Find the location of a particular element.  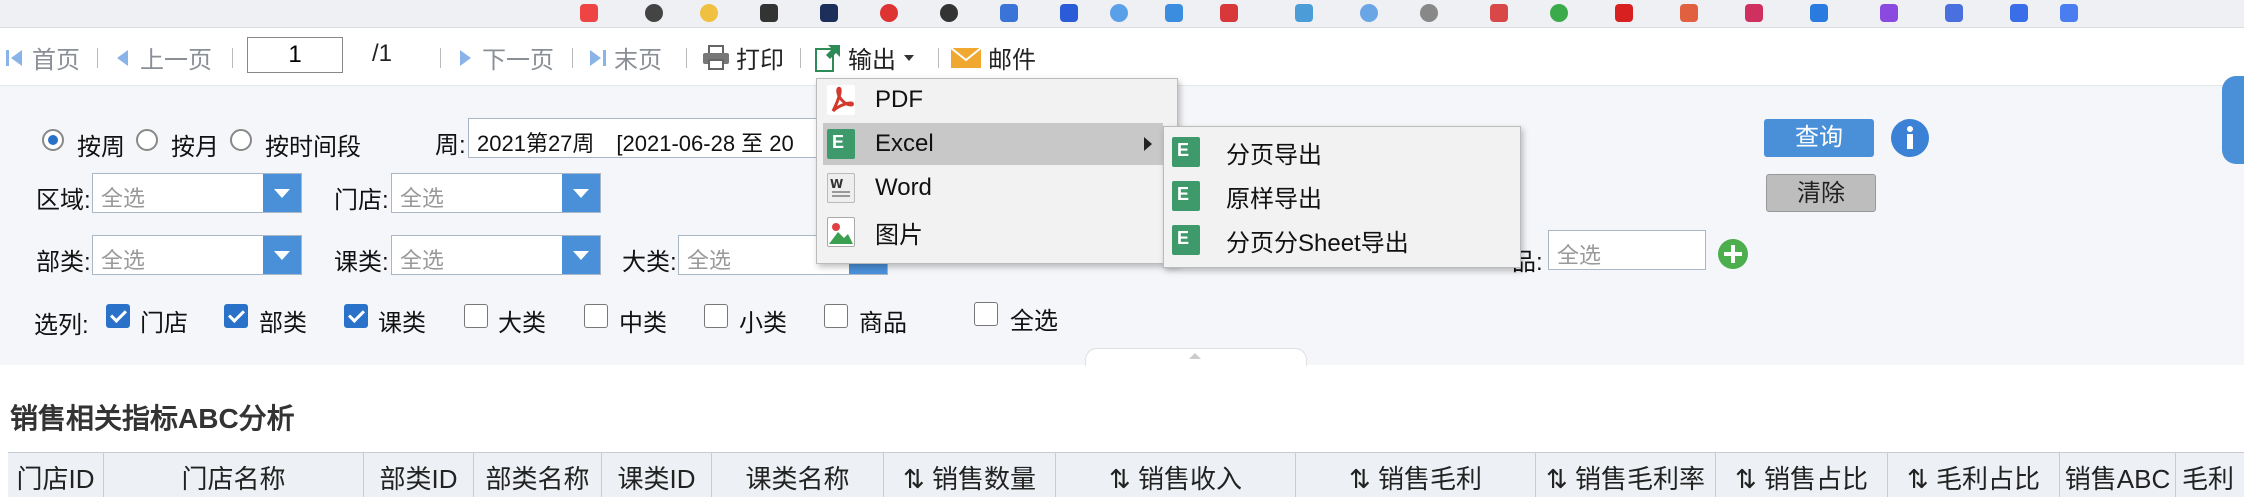

print-button: 打印 is located at coordinates (743, 57).